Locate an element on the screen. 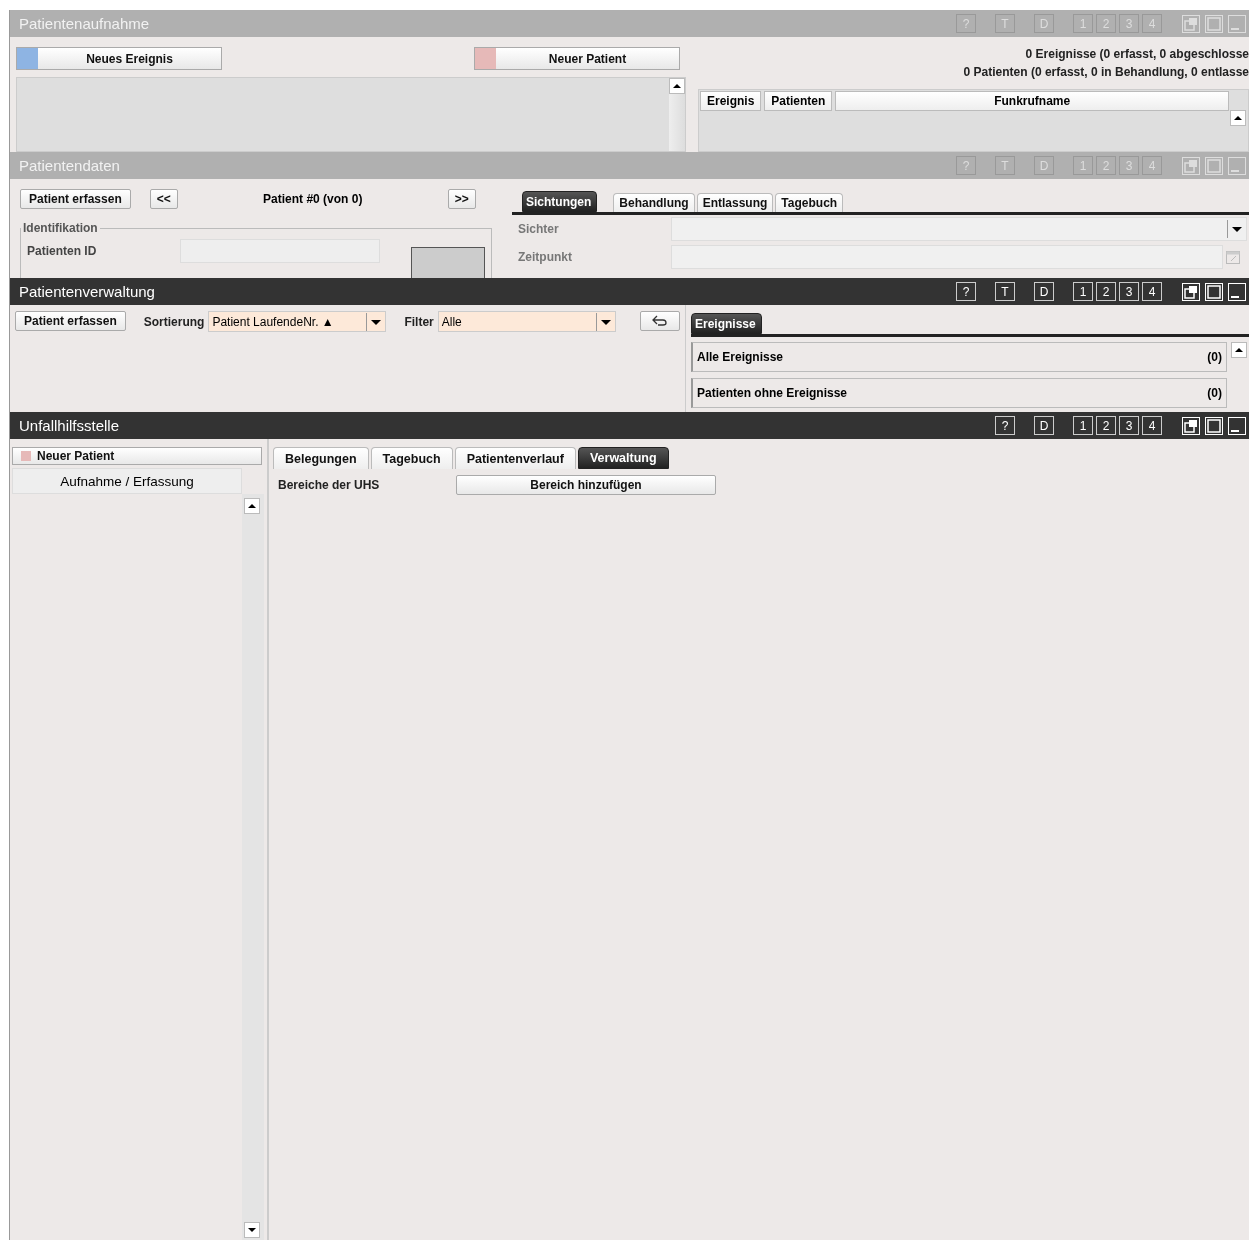 The image size is (1249, 1240). column-header: Funkrufname is located at coordinates (1032, 101).